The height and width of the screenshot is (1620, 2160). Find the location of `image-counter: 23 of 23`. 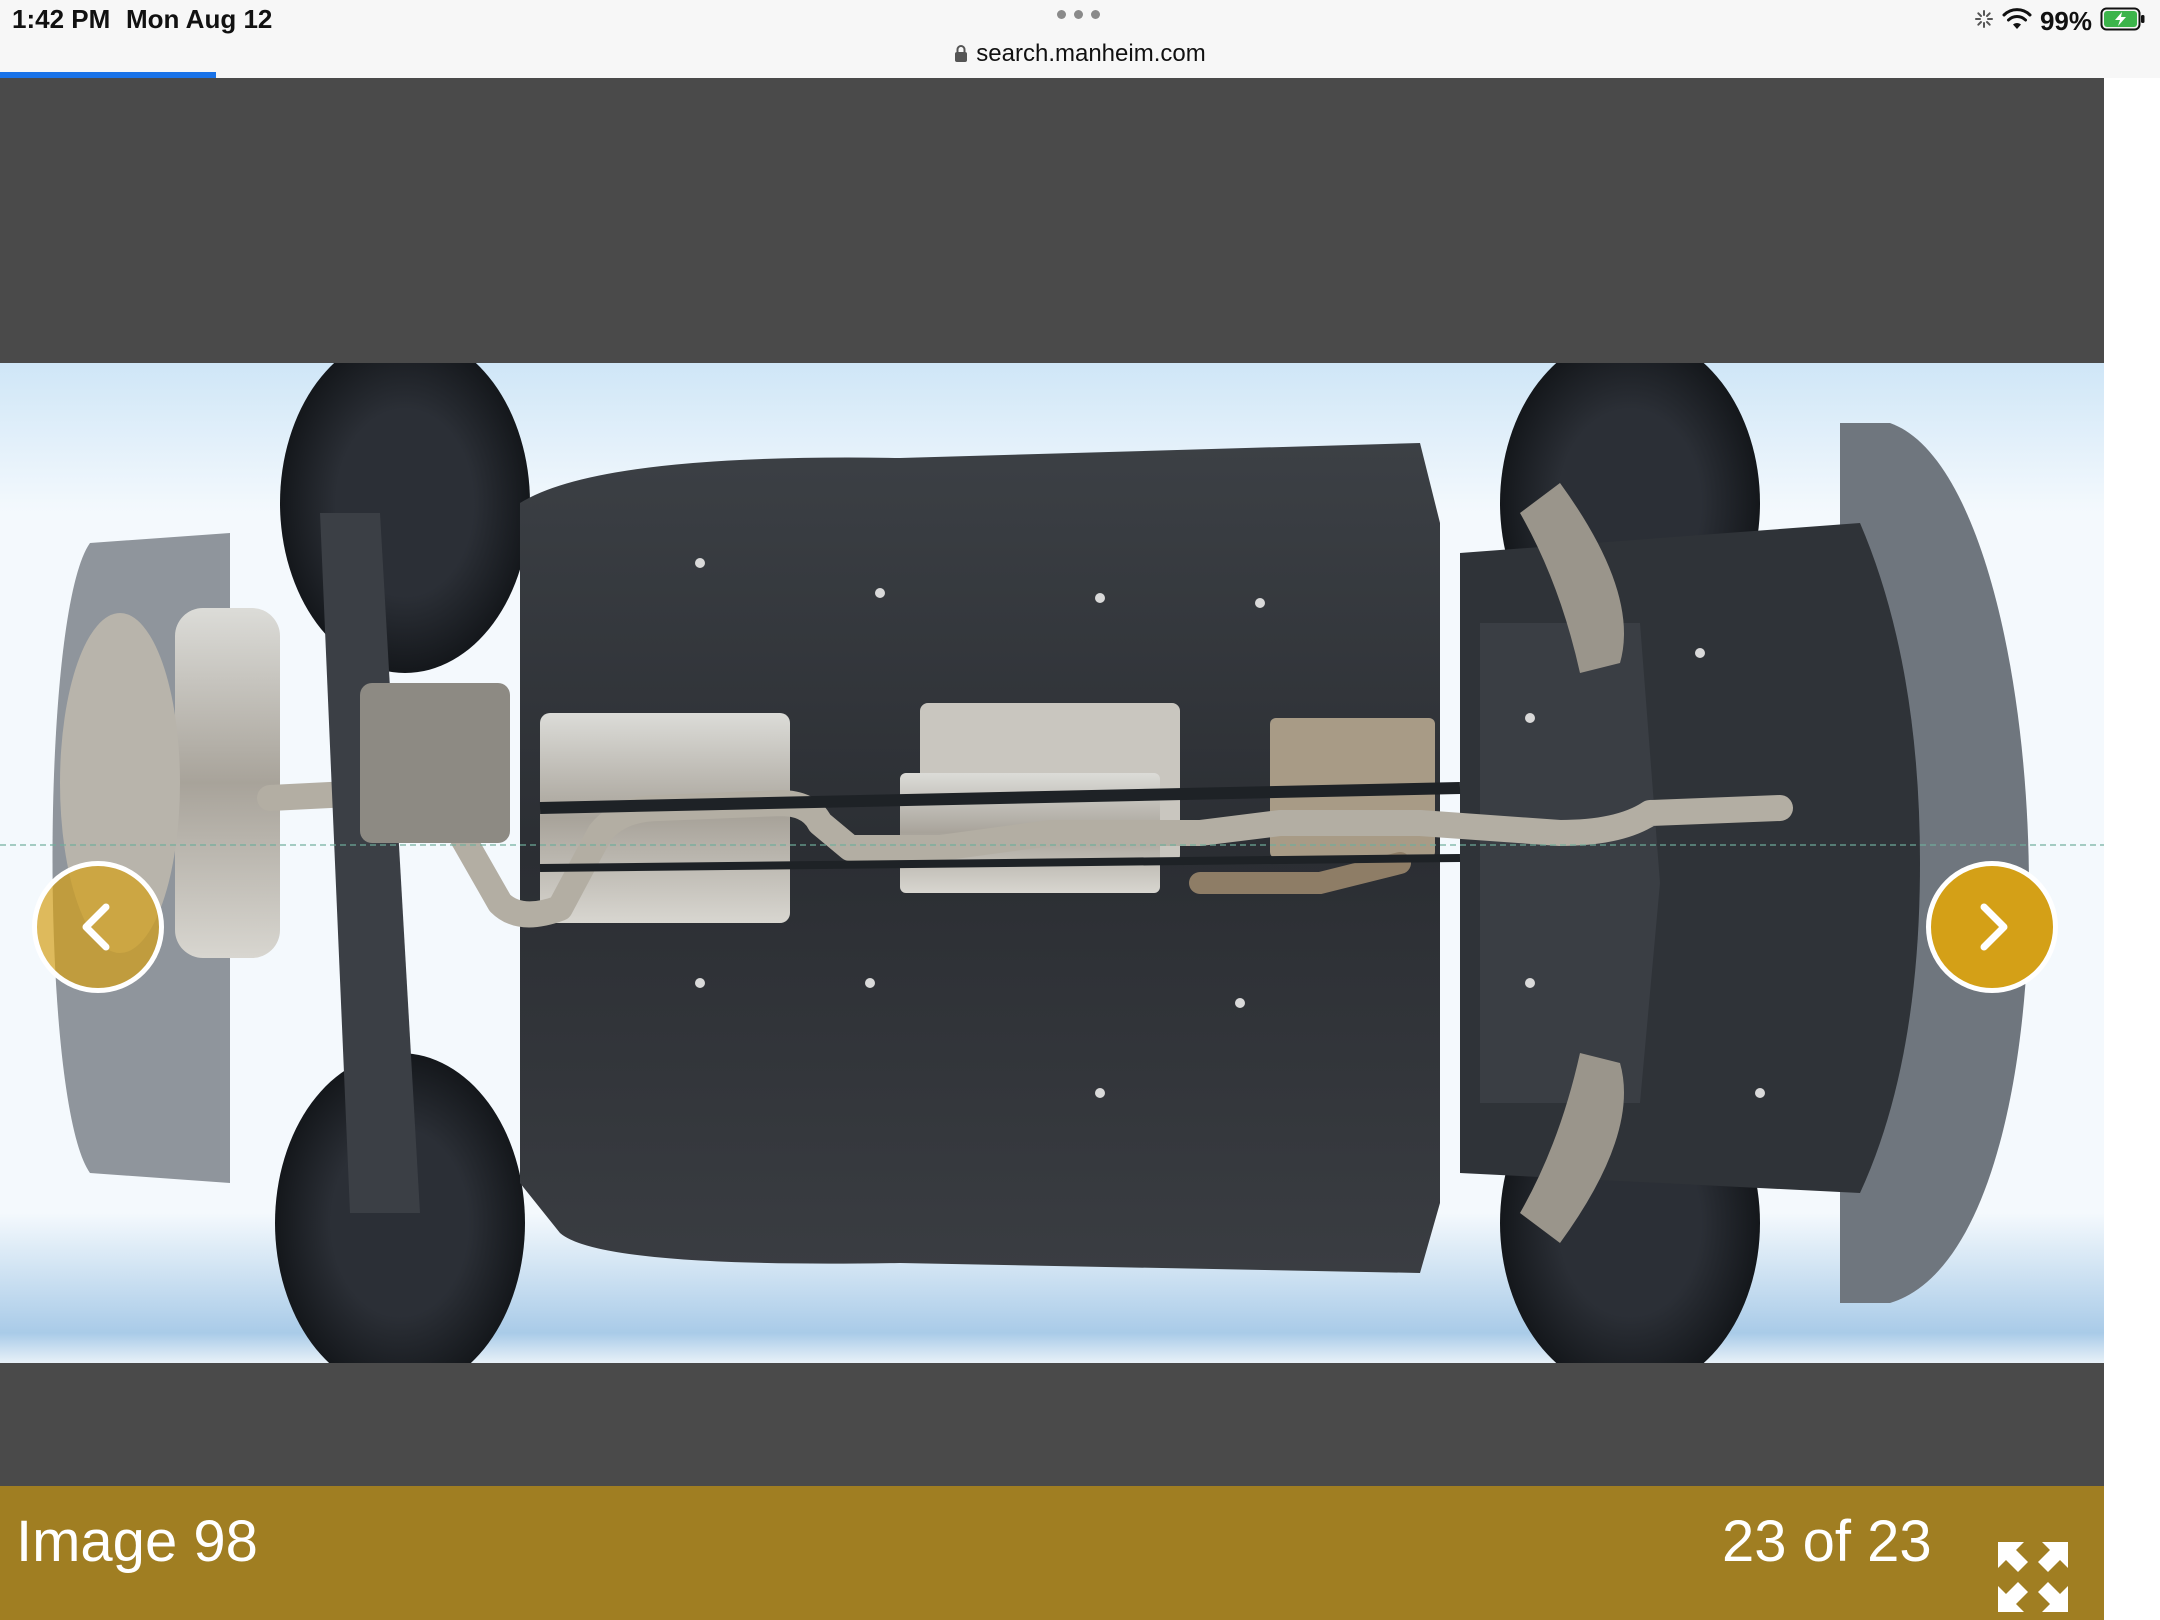

image-counter: 23 of 23 is located at coordinates (1827, 1541).